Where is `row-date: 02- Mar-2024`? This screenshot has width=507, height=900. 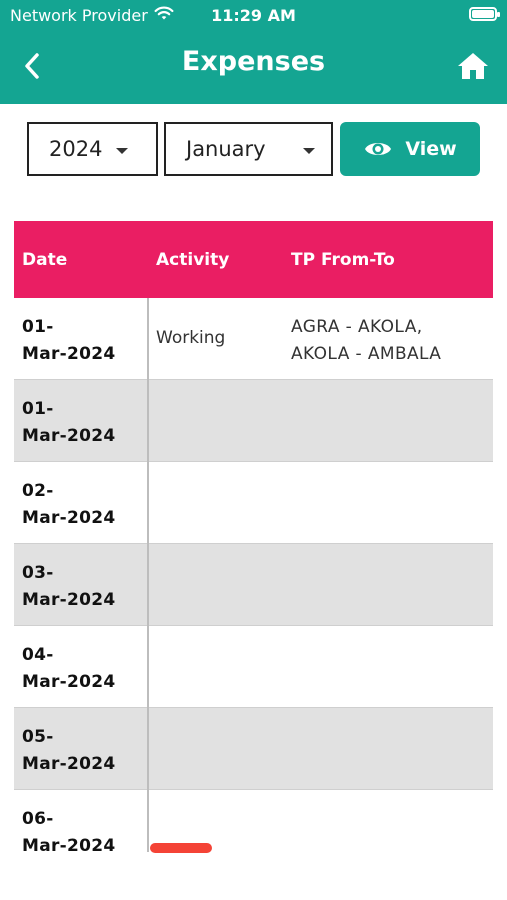 row-date: 02- Mar-2024 is located at coordinates (82, 505).